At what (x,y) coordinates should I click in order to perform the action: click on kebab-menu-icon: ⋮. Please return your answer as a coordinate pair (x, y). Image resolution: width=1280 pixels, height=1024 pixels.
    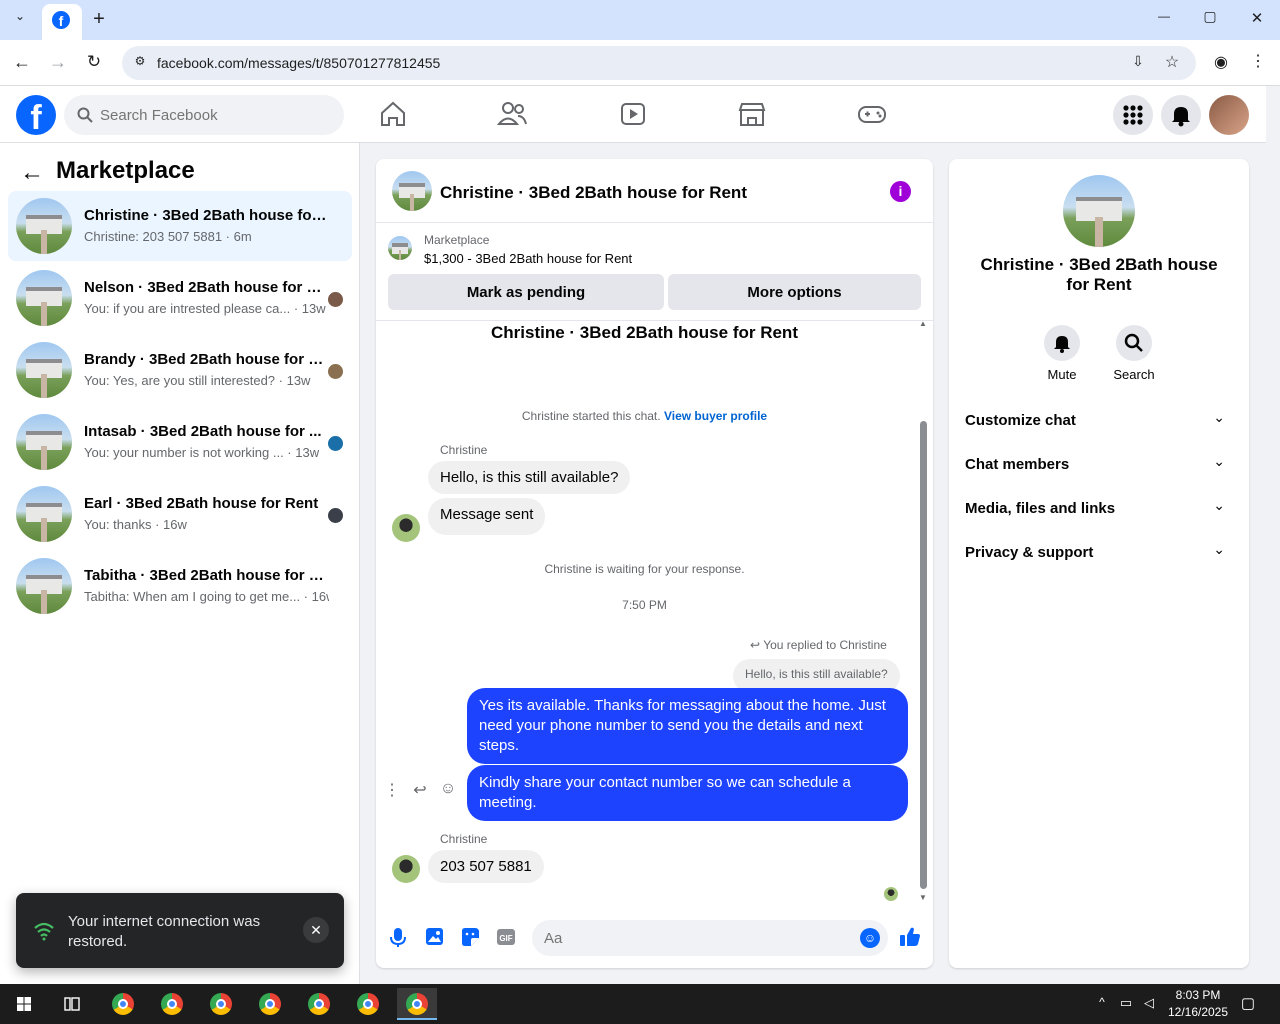
    Looking at the image, I should click on (1258, 61).